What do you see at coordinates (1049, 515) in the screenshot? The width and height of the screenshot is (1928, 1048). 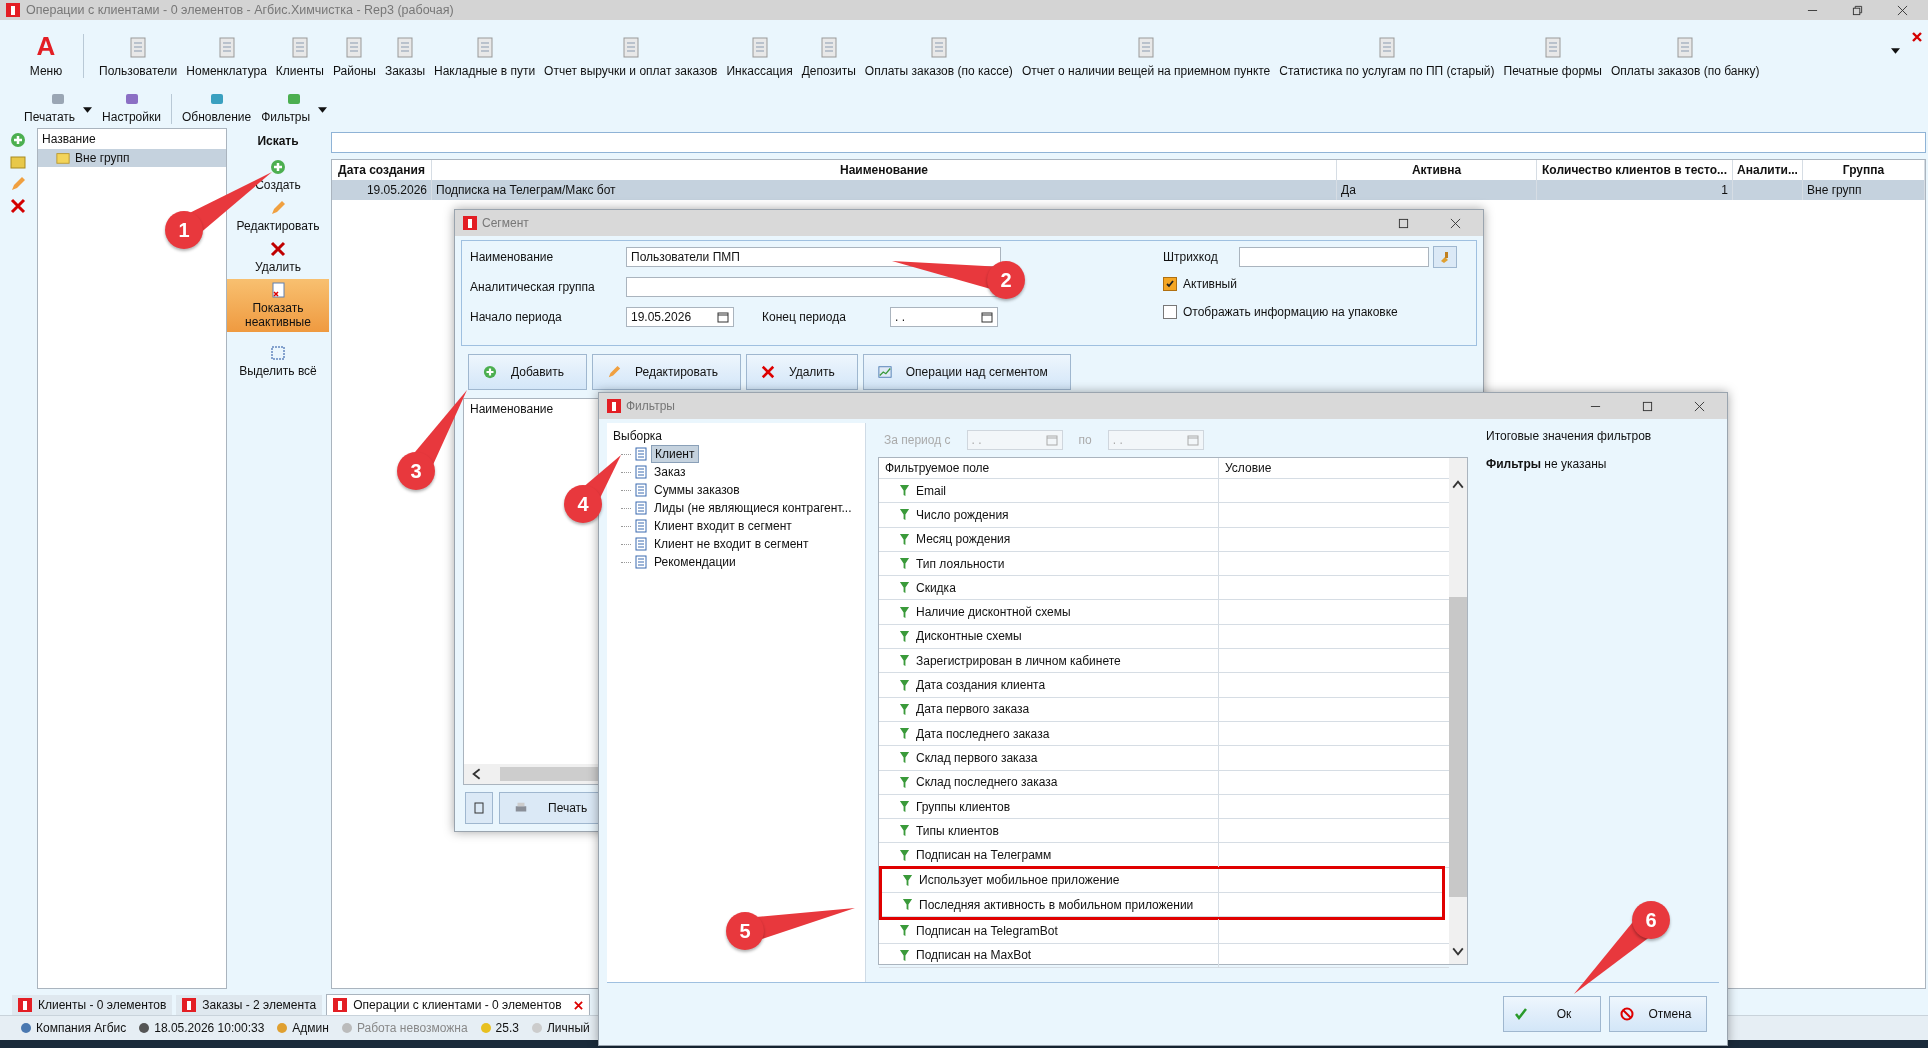 I see `table-cell: Число рождения` at bounding box center [1049, 515].